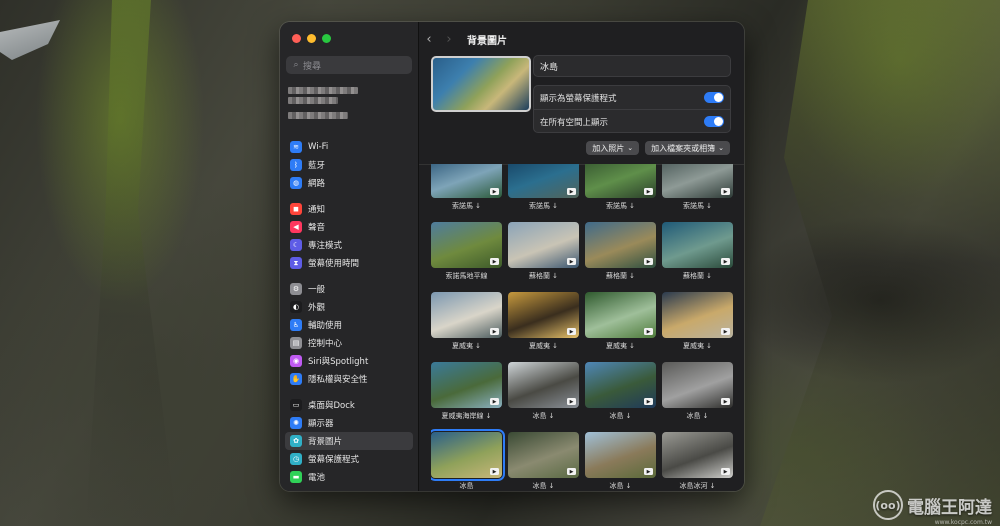  I want to click on wallpaper-tile: ▶ 冰島冰河 ↓, so click(697, 461).